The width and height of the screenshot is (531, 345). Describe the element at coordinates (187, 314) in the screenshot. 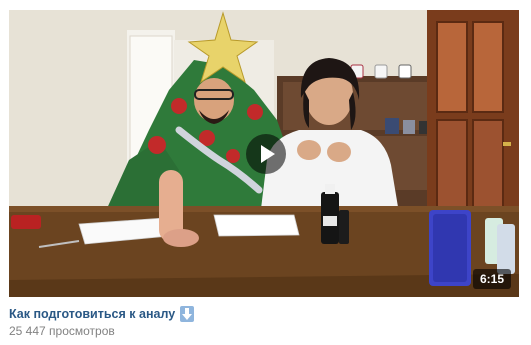

I see `arrow-down-icon` at that location.